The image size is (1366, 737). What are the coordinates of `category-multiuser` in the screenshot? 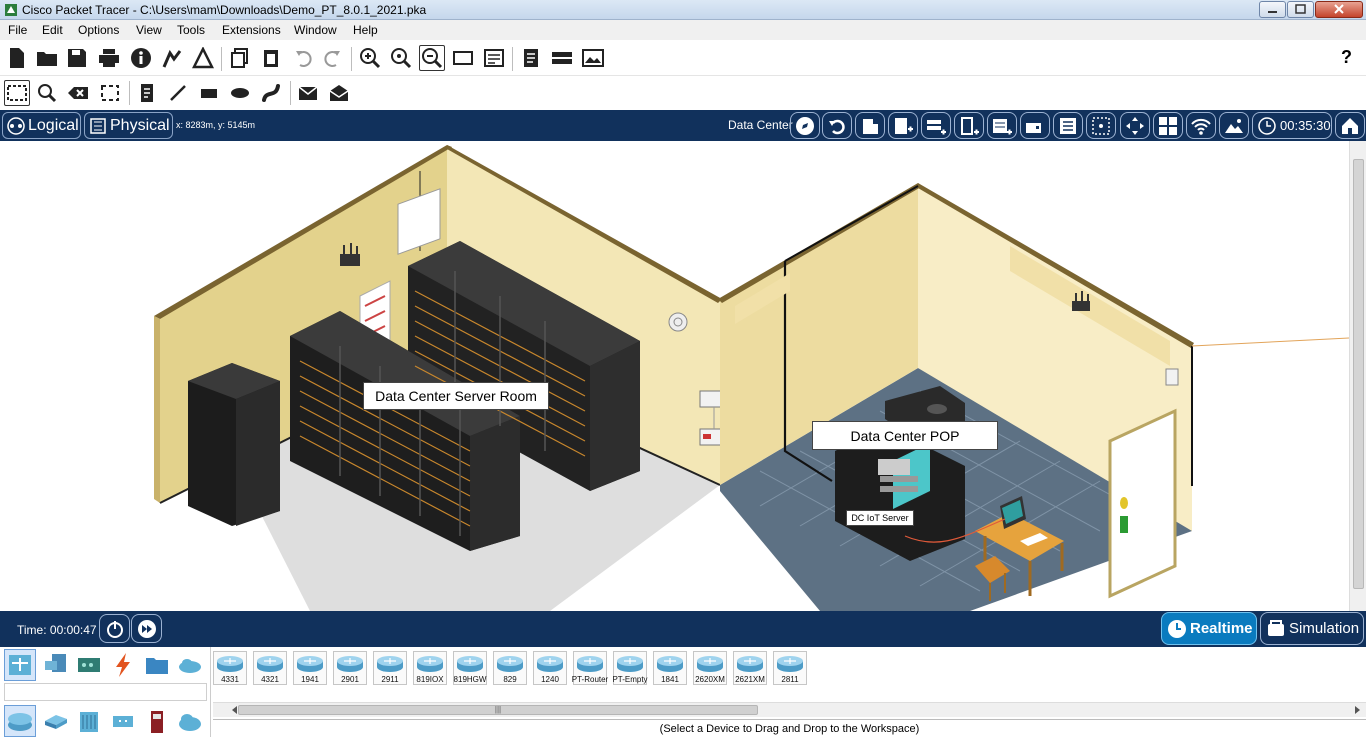 It's located at (190, 665).